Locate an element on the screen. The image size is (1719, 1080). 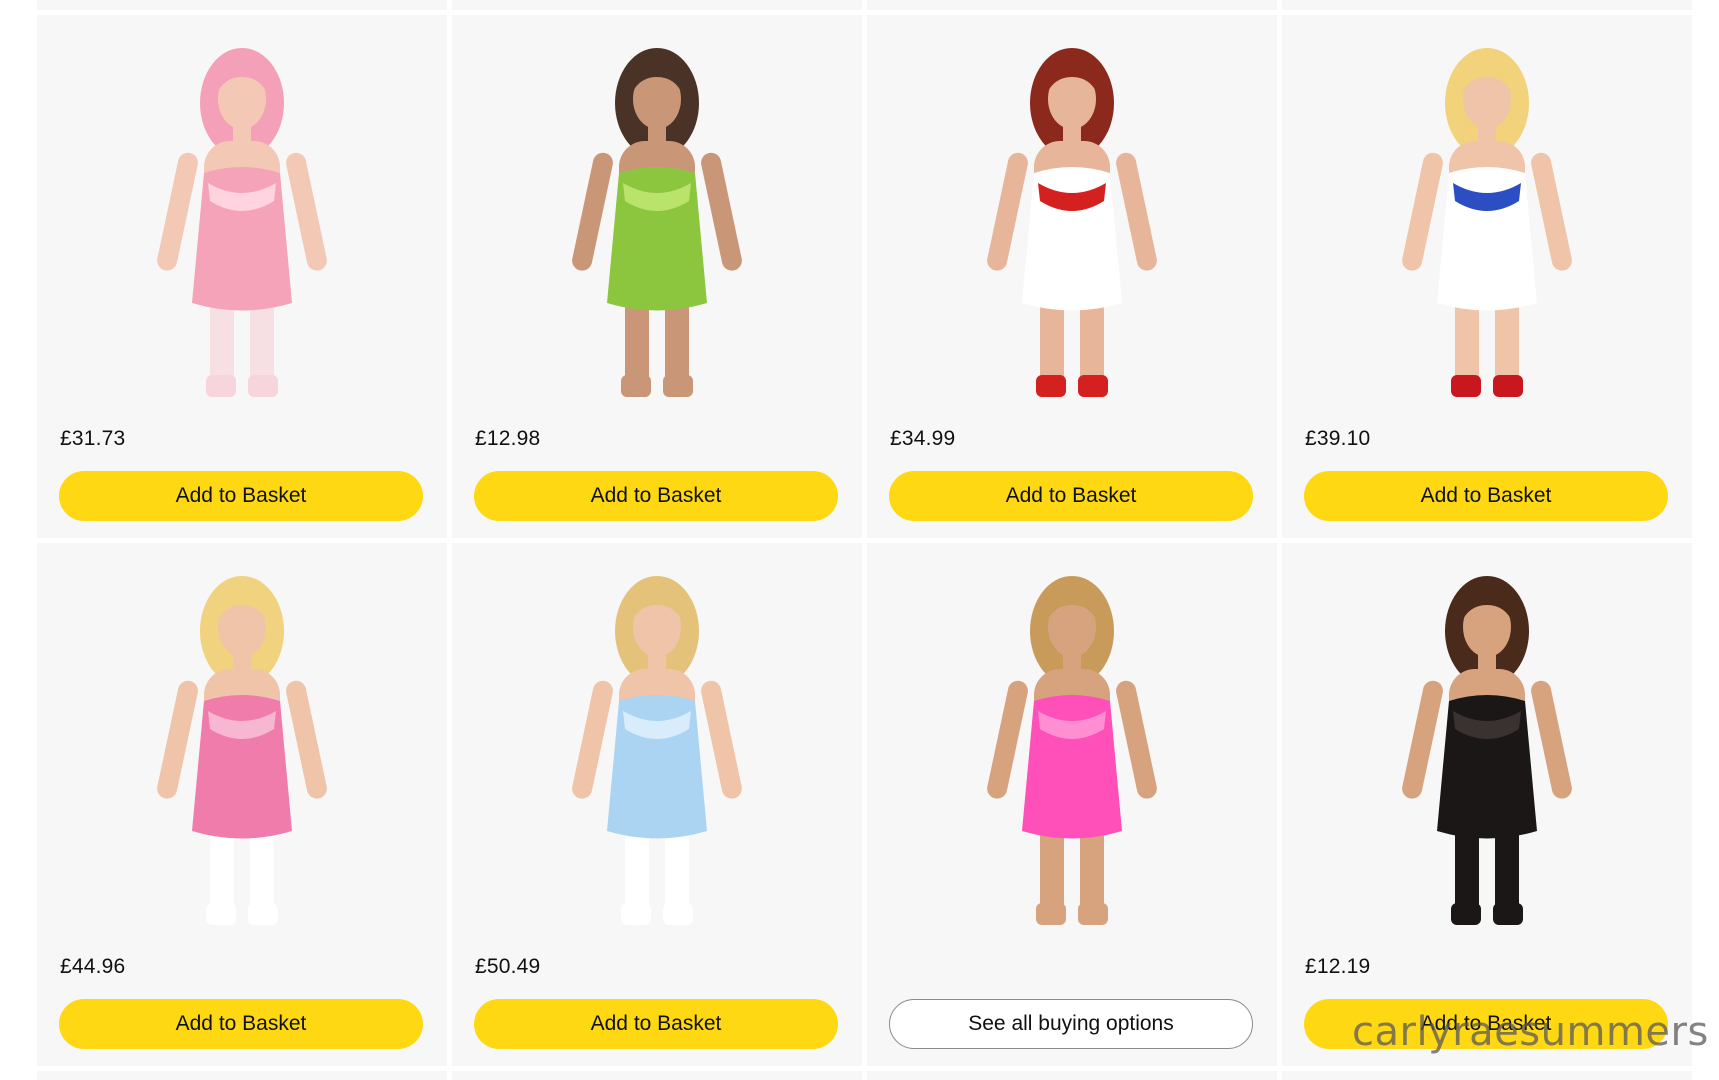
see-all-buying-options-button: See all buying options is located at coordinates (1071, 1024).